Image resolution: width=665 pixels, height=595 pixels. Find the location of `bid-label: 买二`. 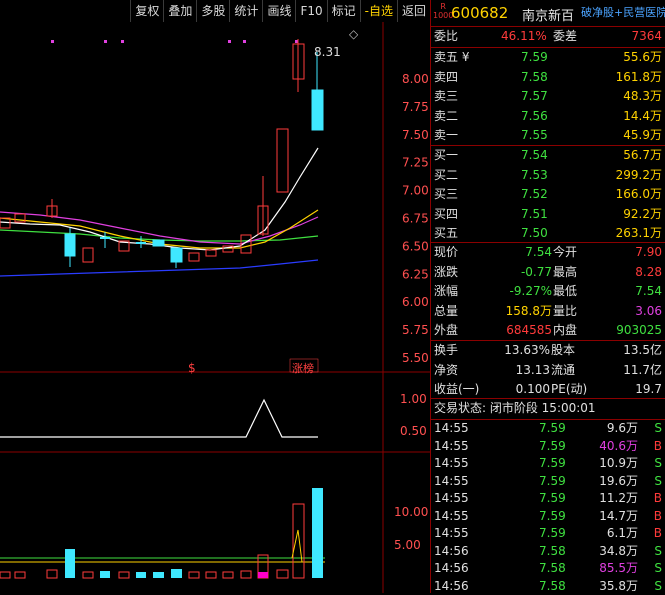

bid-label: 买二 is located at coordinates (446, 174).